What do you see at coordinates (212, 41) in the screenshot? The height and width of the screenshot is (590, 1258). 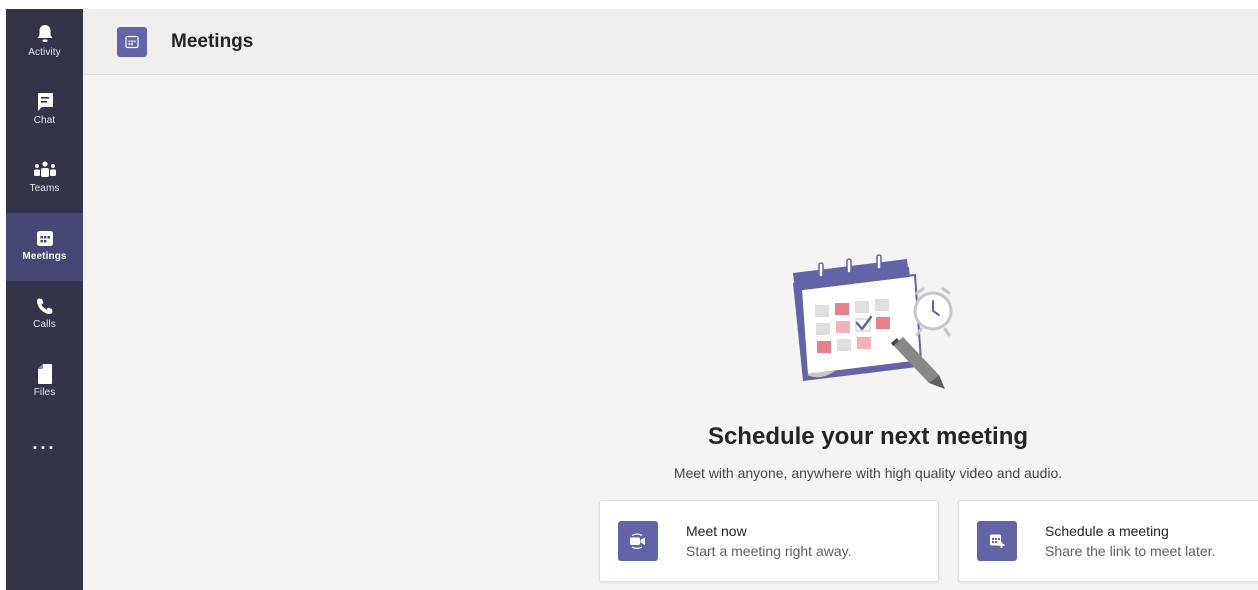 I see `page-title: Meetings` at bounding box center [212, 41].